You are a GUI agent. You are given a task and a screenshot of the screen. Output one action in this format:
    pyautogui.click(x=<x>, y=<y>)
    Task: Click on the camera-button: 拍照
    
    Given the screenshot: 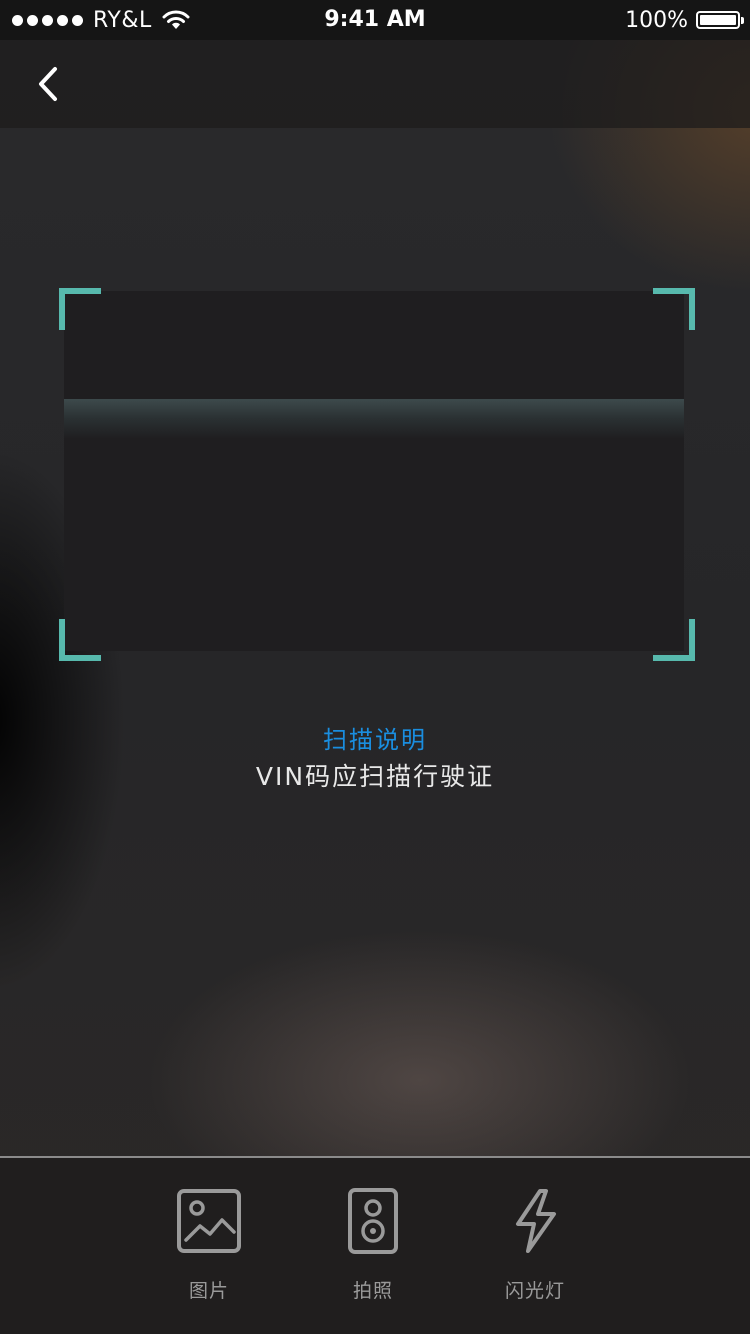 What is the action you would take?
    pyautogui.click(x=373, y=1253)
    